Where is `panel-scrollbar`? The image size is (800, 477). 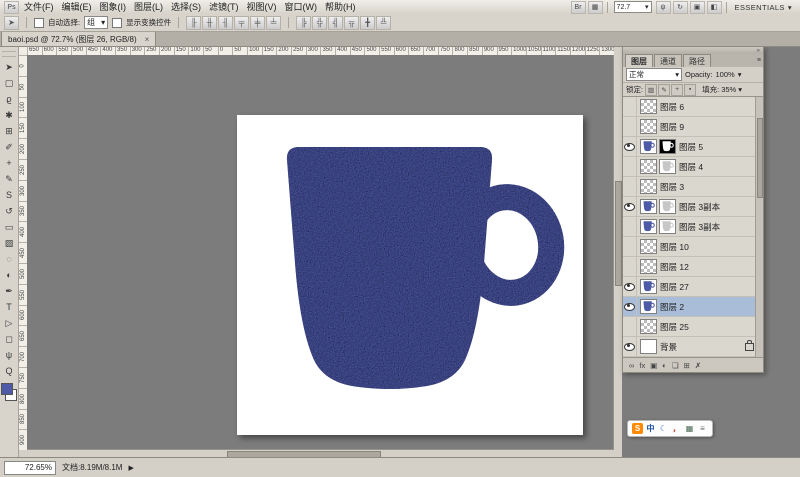 panel-scrollbar is located at coordinates (759, 227).